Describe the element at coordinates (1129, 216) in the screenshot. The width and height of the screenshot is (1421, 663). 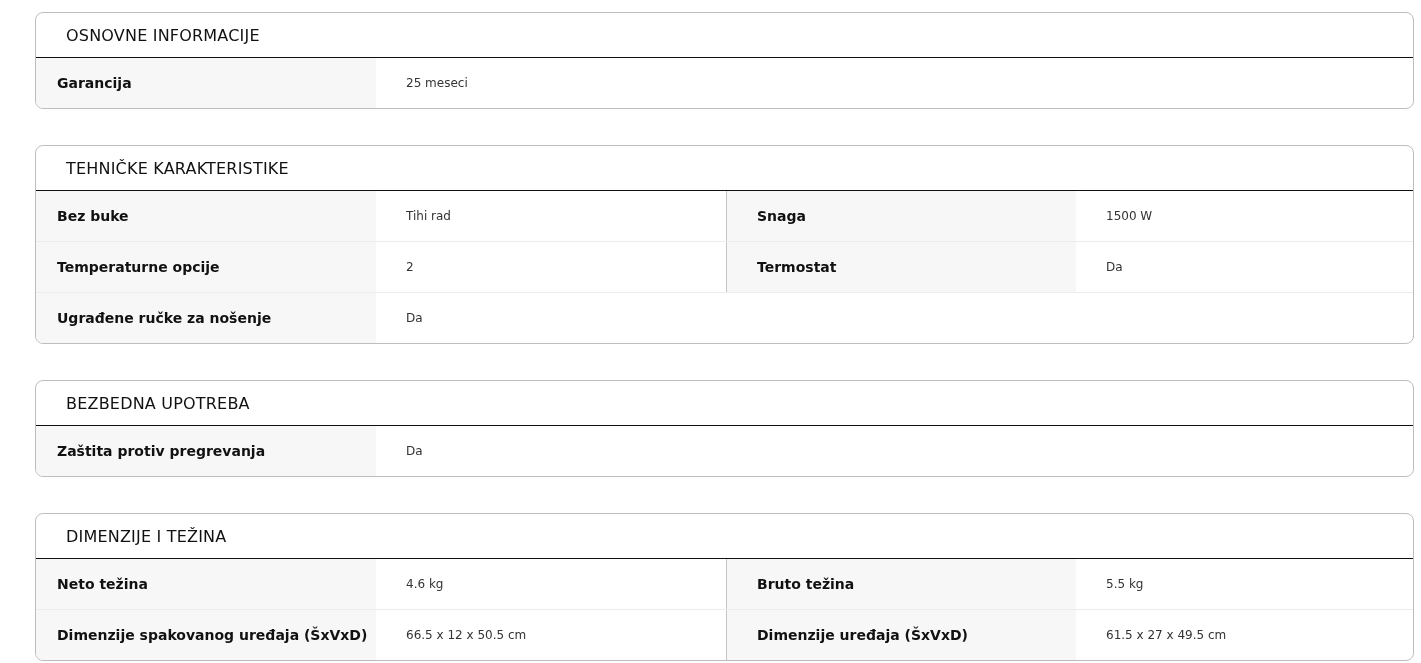
I see `spec-value: 1500 W` at that location.